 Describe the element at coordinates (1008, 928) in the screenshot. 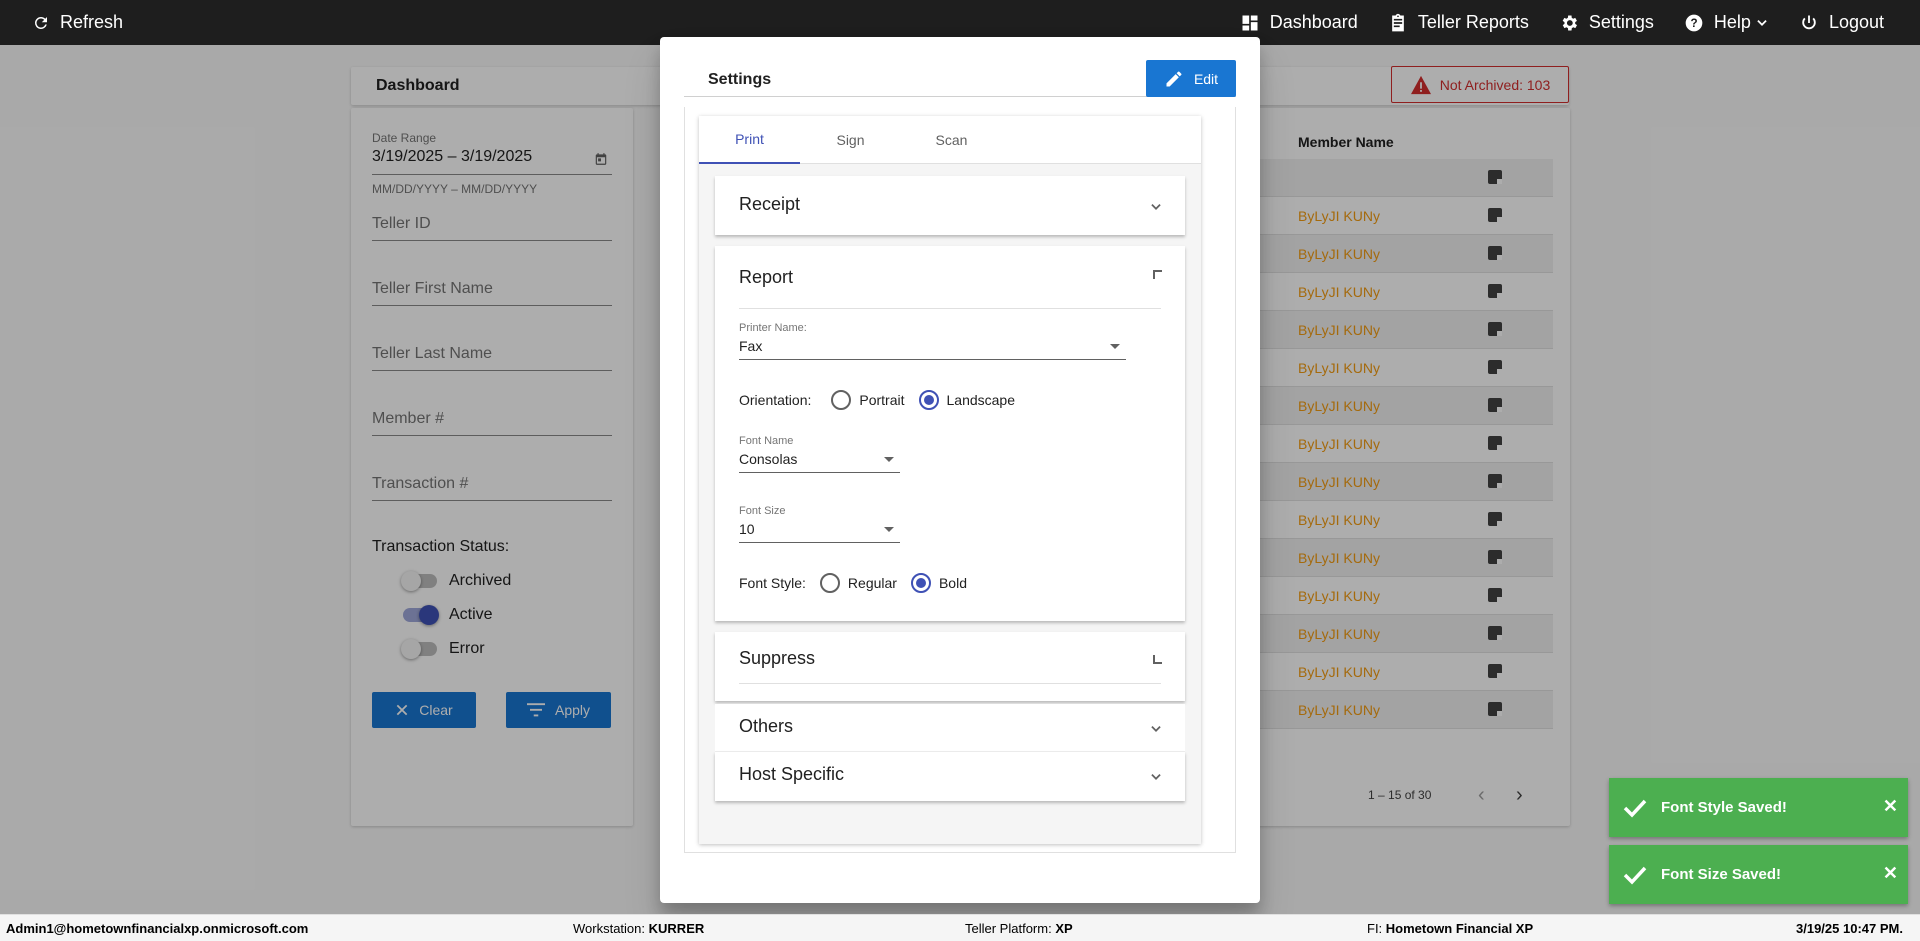

I see `platform-label: Teller Platform:` at that location.